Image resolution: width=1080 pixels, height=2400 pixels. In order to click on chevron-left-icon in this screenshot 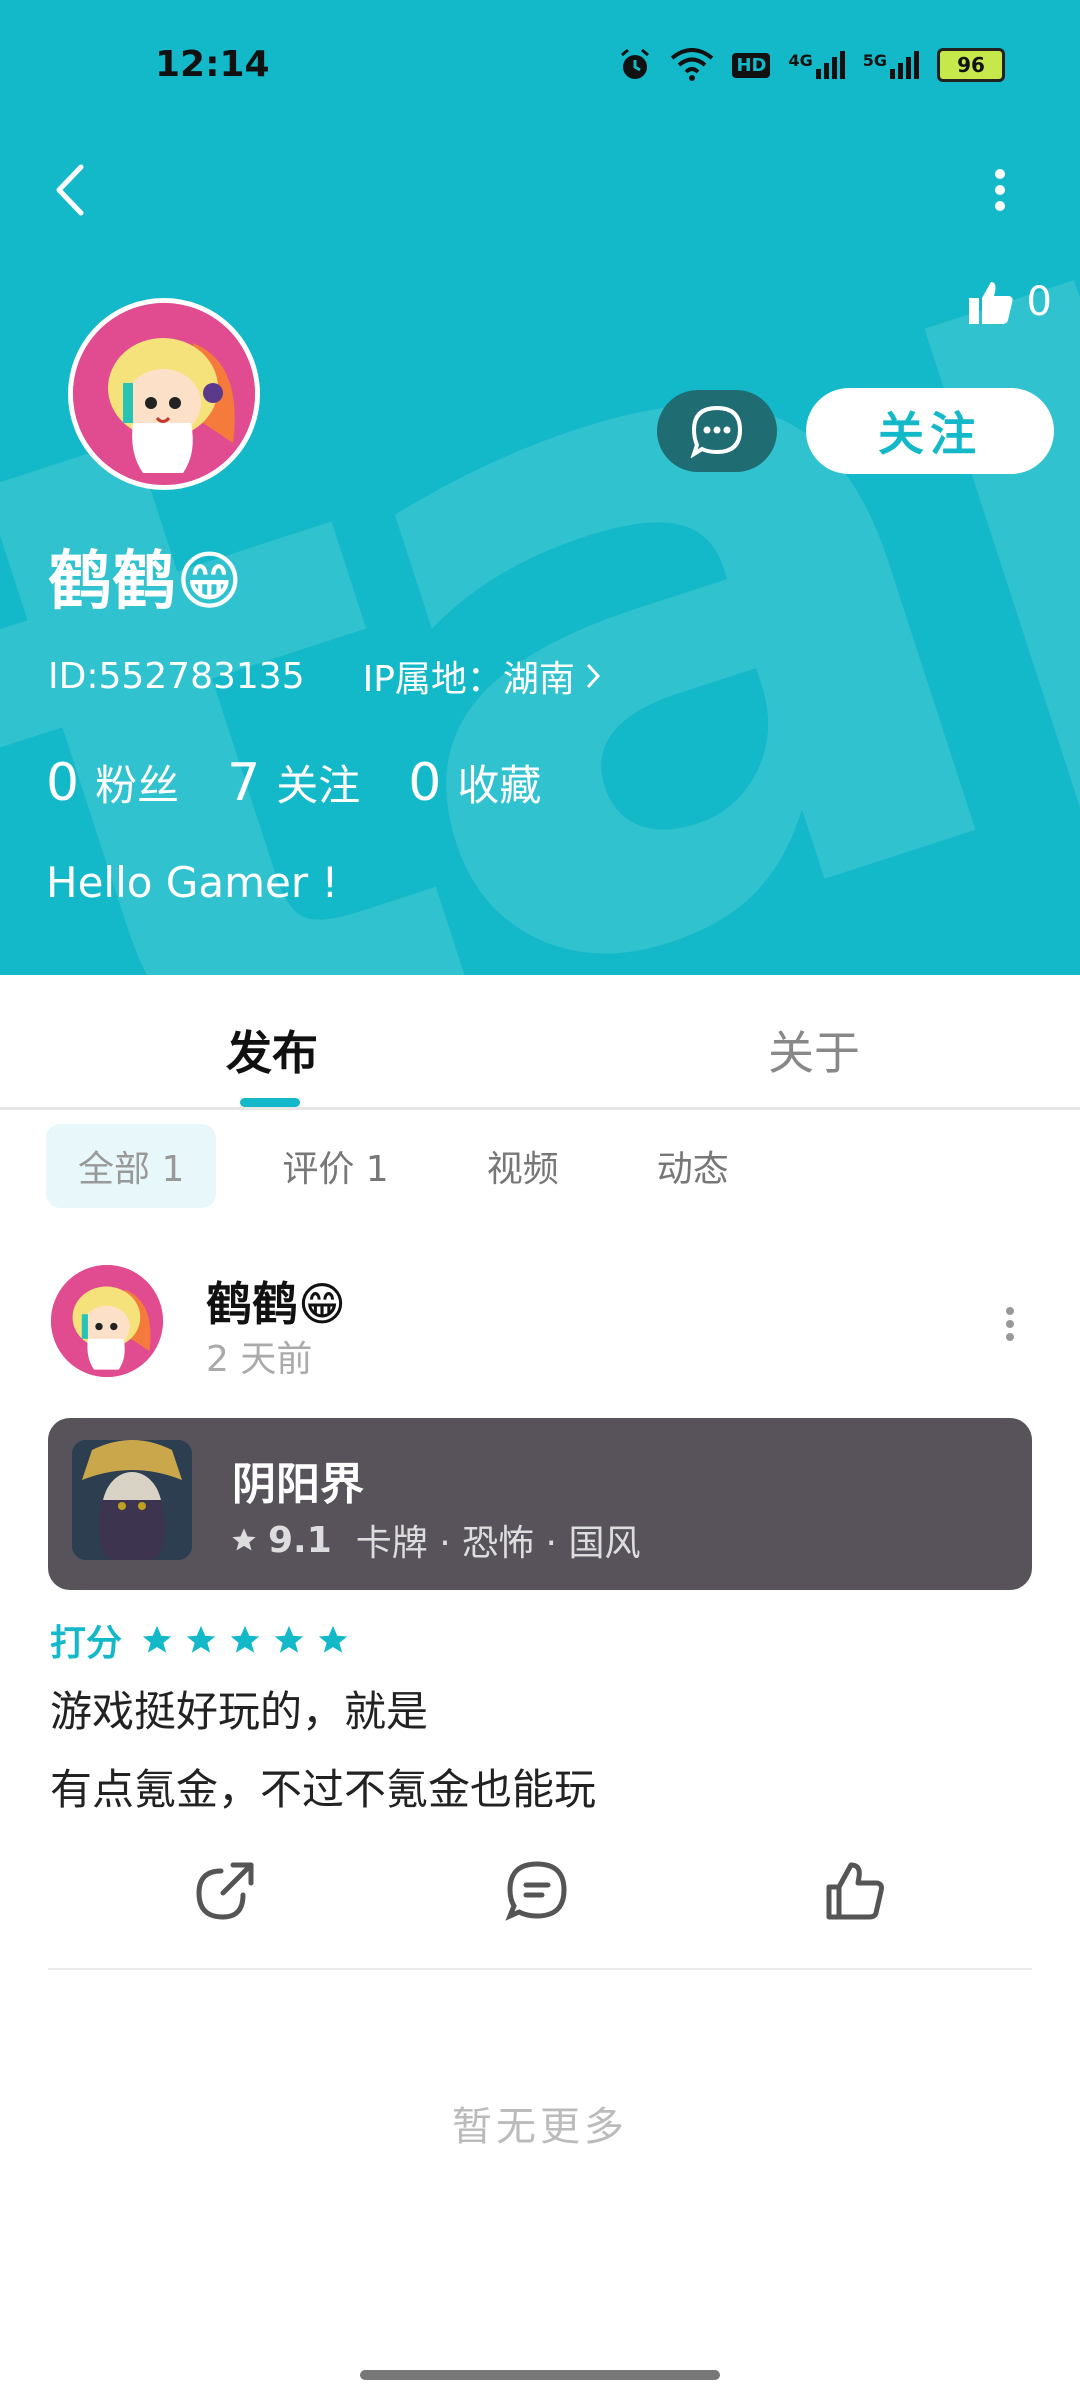, I will do `click(70, 190)`.